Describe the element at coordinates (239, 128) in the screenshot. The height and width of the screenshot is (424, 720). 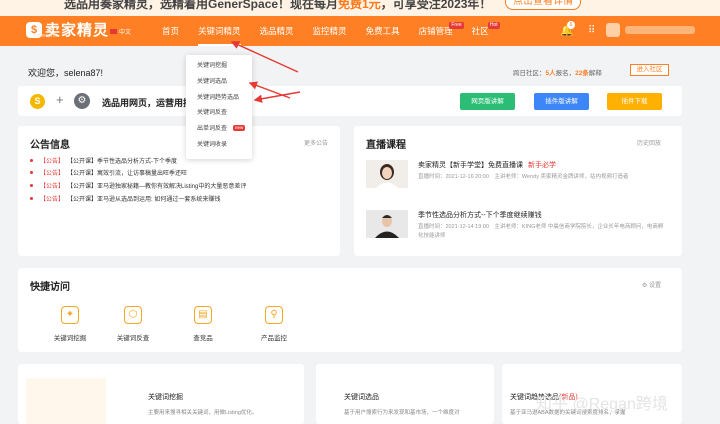
I see `new-badge: new` at that location.